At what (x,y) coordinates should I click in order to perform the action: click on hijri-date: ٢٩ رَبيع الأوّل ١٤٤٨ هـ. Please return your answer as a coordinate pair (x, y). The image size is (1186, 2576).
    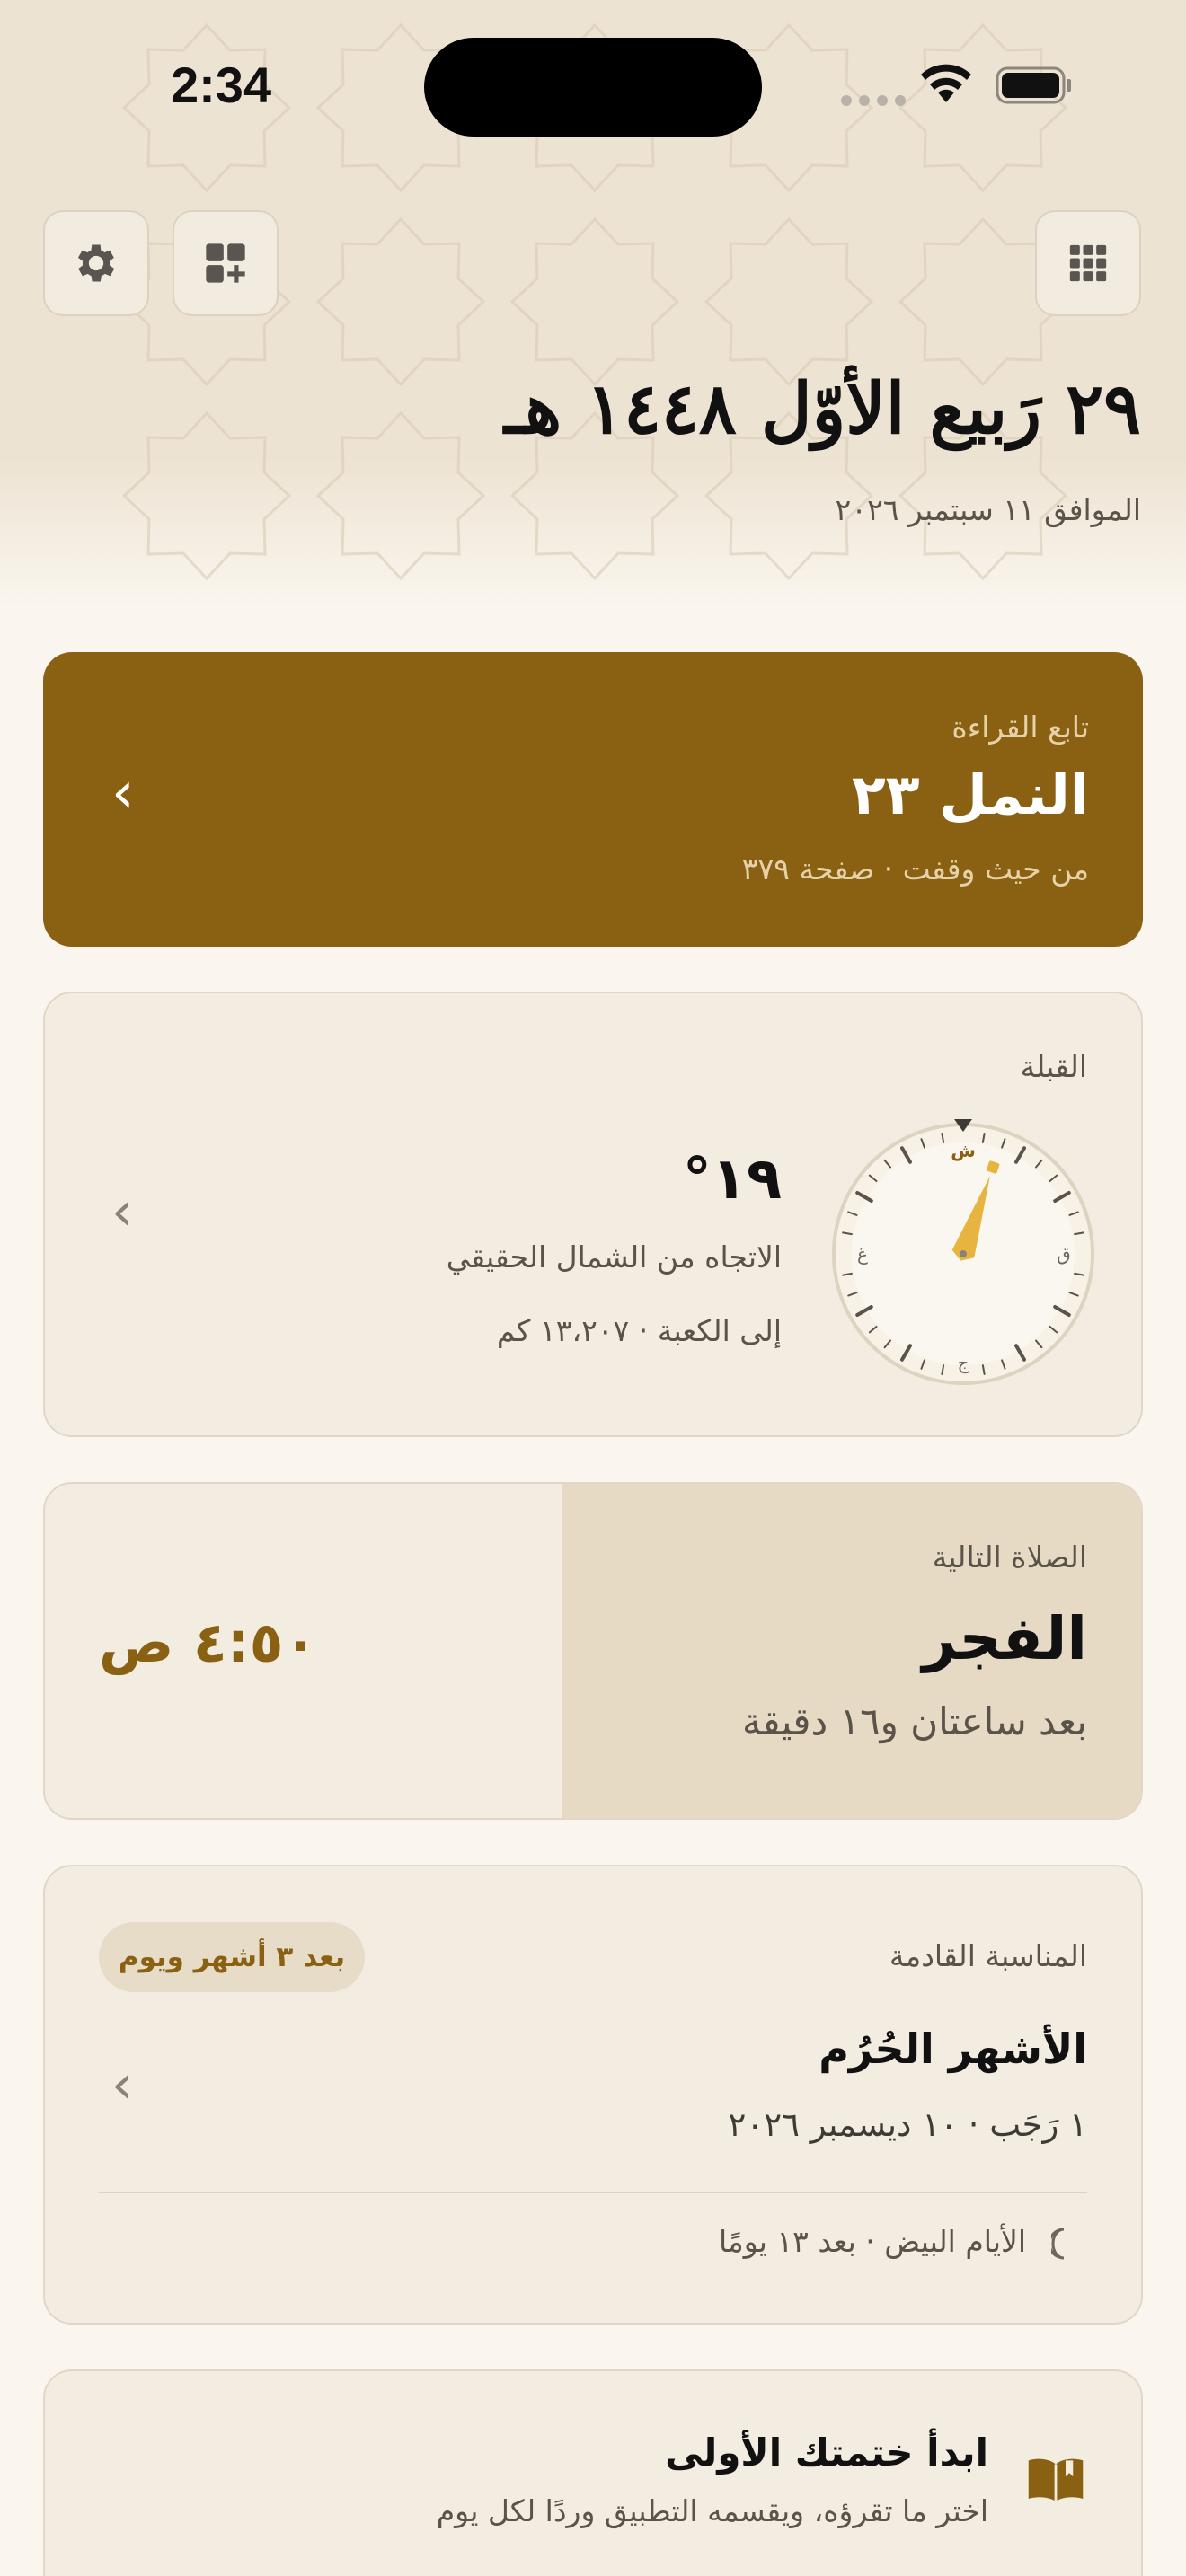
    Looking at the image, I should click on (822, 409).